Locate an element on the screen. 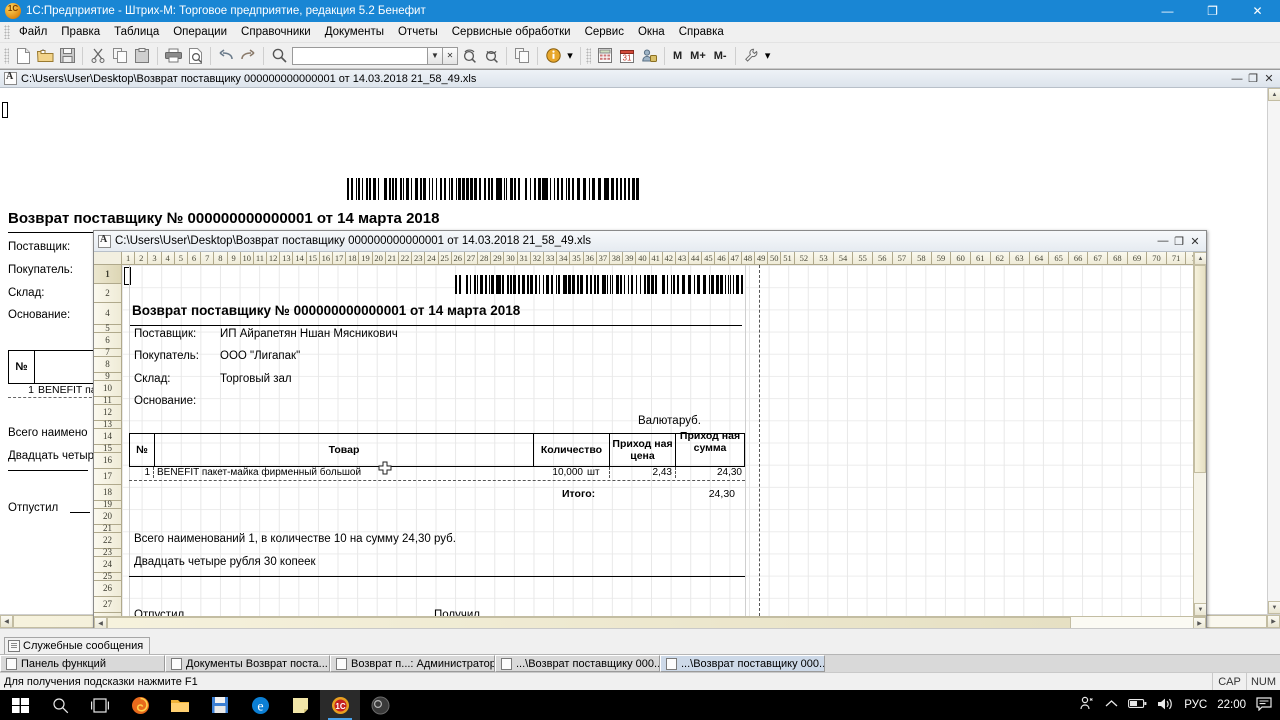 This screenshot has width=1280, height=720. vscroll-track is located at coordinates (1200, 538).